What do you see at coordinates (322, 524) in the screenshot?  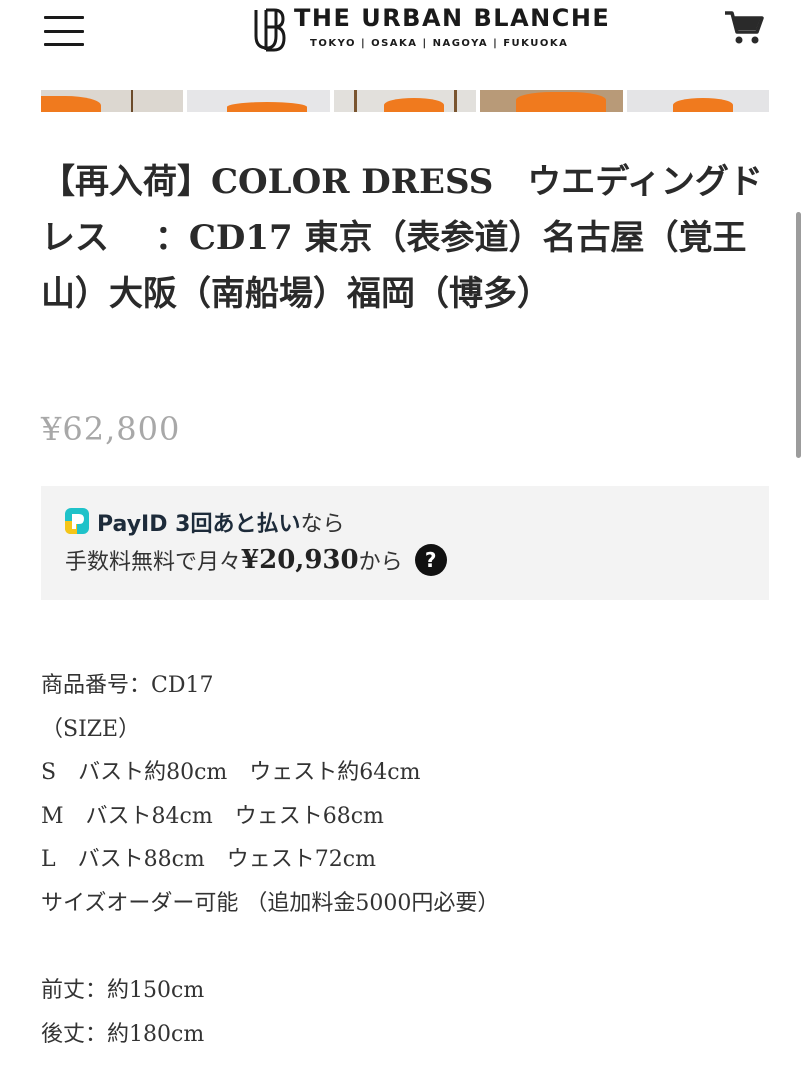 I see `payid-suffix: なら` at bounding box center [322, 524].